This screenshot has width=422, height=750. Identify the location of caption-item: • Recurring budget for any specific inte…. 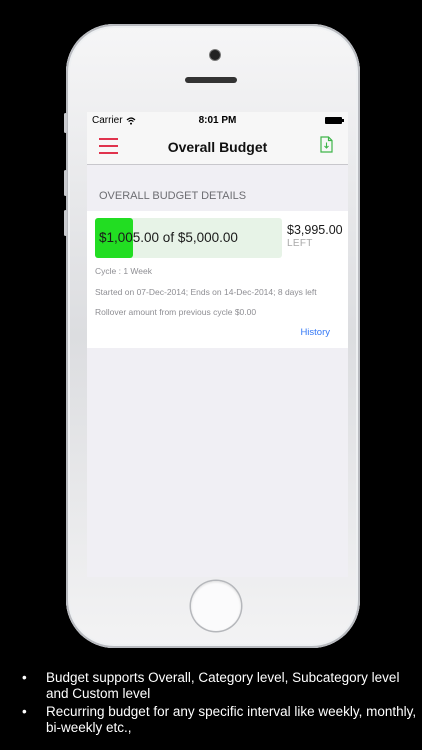
(219, 720).